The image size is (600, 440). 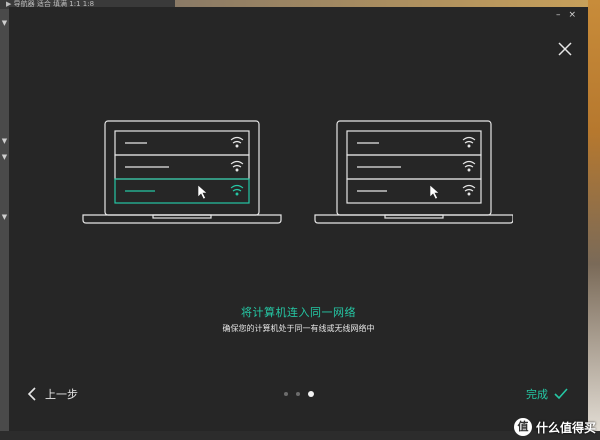 What do you see at coordinates (594, 220) in the screenshot?
I see `background-photo-strip-right` at bounding box center [594, 220].